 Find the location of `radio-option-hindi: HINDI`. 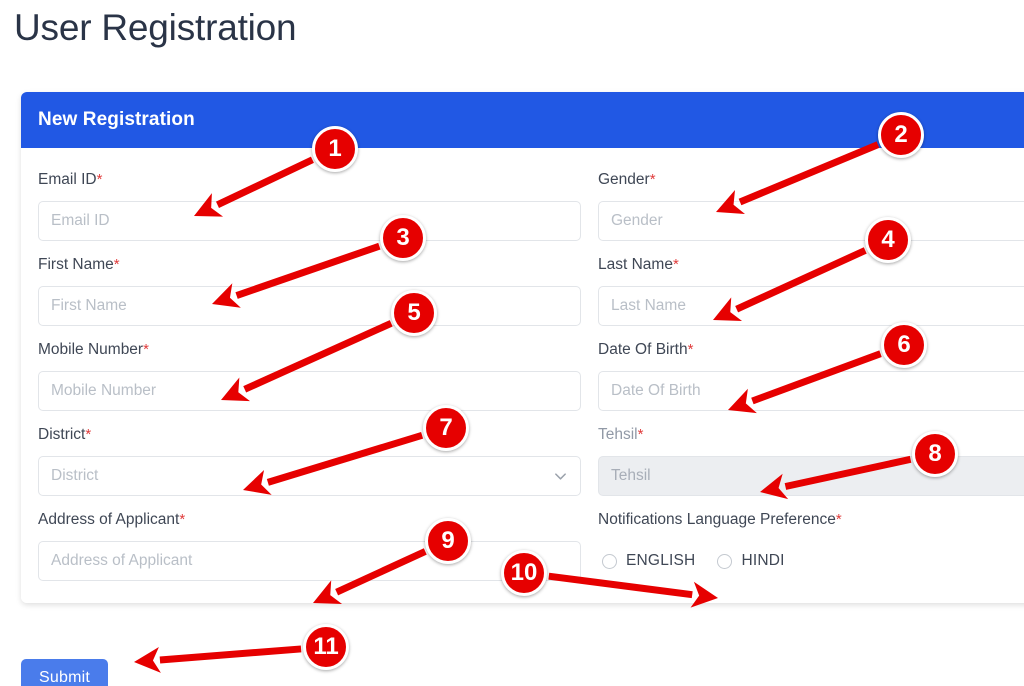

radio-option-hindi: HINDI is located at coordinates (750, 561).